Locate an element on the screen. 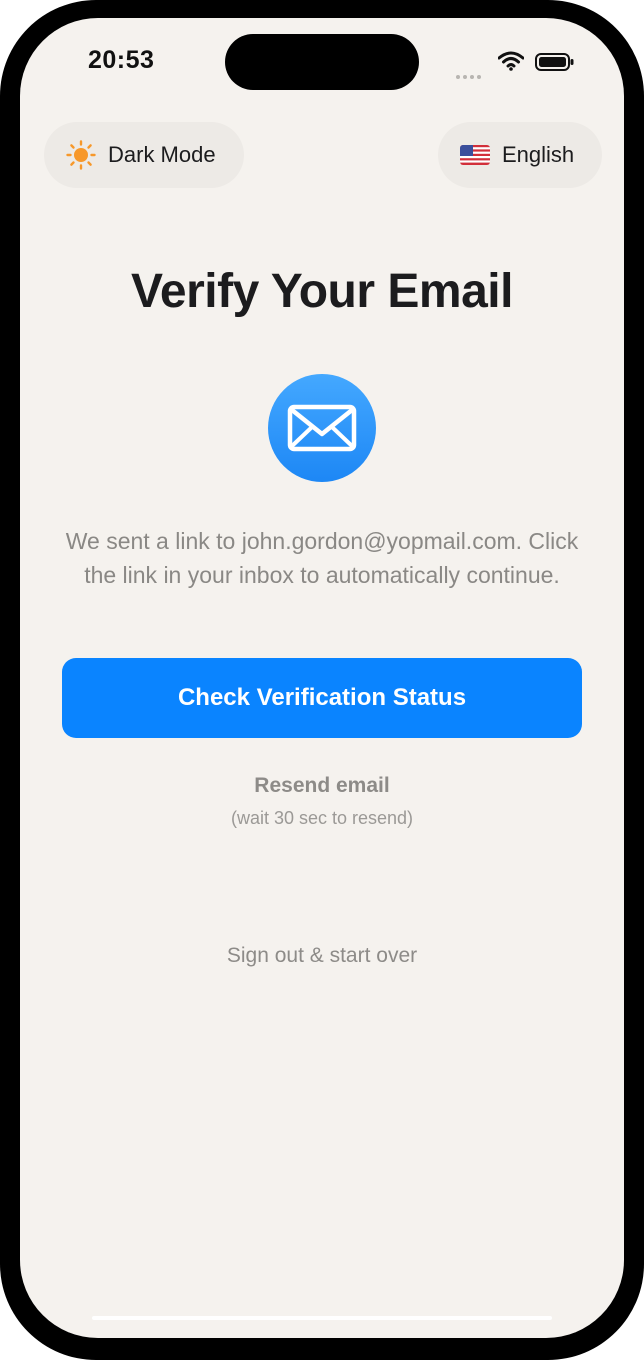 The width and height of the screenshot is (644, 1360). sign-out-button: Sign out & start over is located at coordinates (322, 956).